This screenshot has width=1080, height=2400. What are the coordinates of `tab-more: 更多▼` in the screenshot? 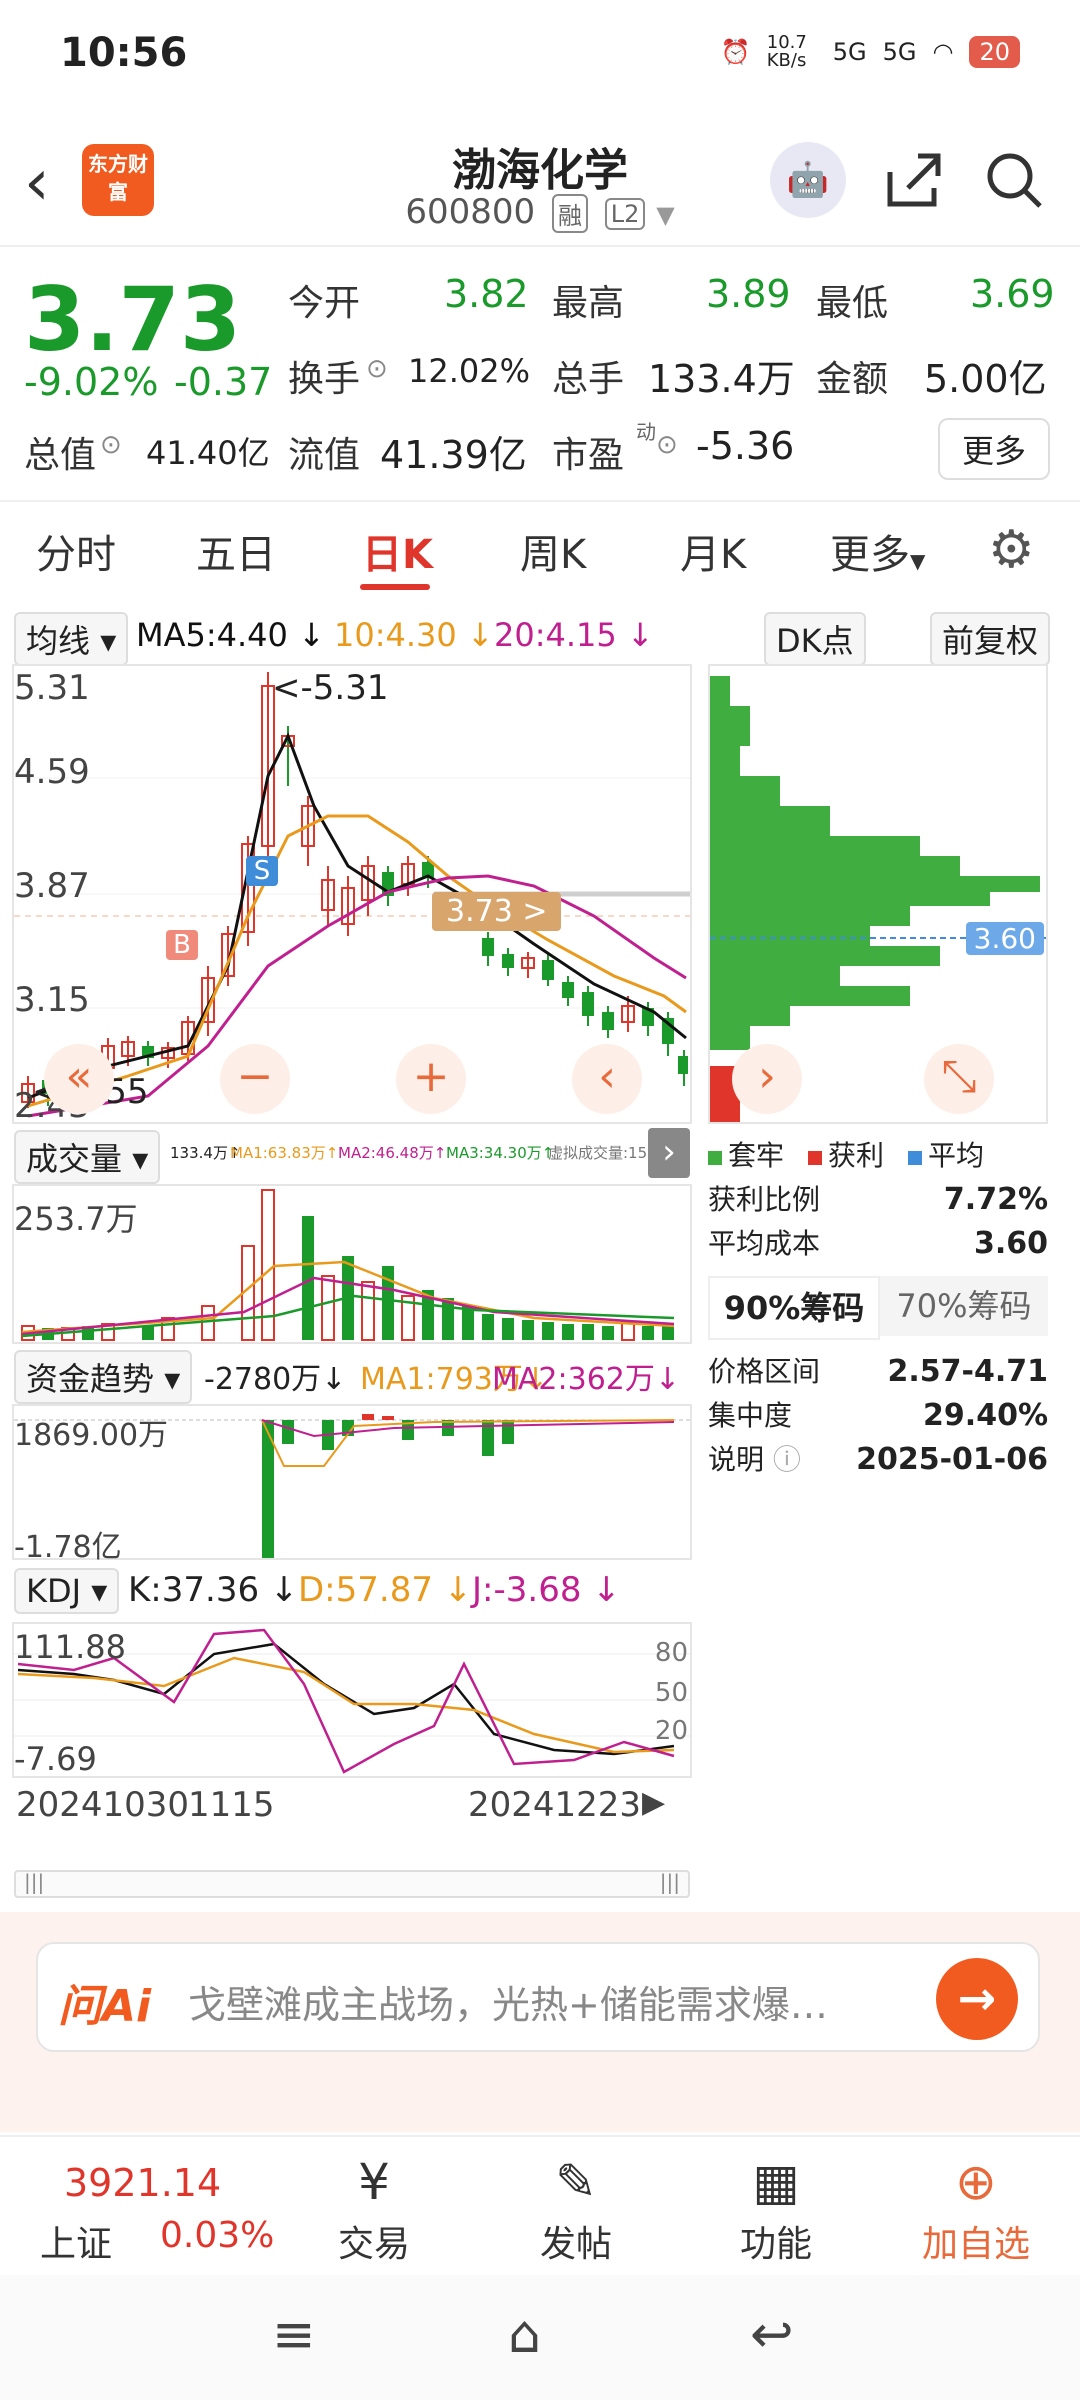 It's located at (877, 551).